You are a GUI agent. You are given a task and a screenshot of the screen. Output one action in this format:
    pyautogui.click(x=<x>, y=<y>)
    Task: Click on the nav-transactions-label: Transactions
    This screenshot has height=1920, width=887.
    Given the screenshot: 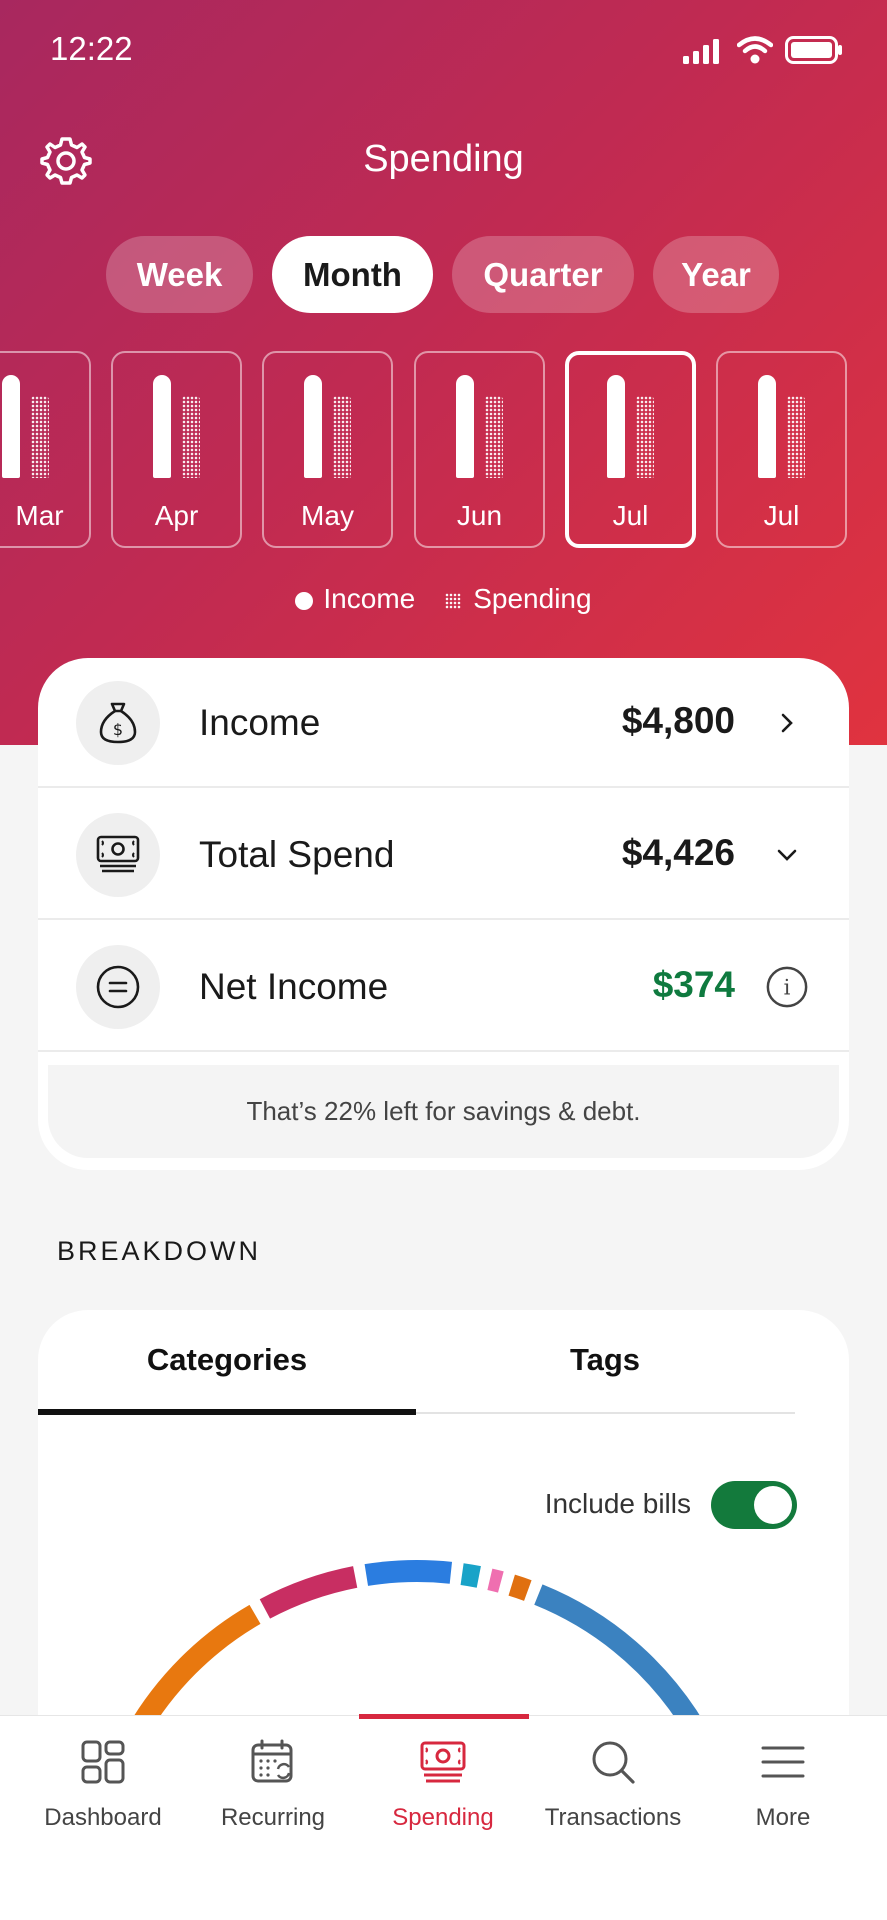 What is the action you would take?
    pyautogui.click(x=613, y=1817)
    